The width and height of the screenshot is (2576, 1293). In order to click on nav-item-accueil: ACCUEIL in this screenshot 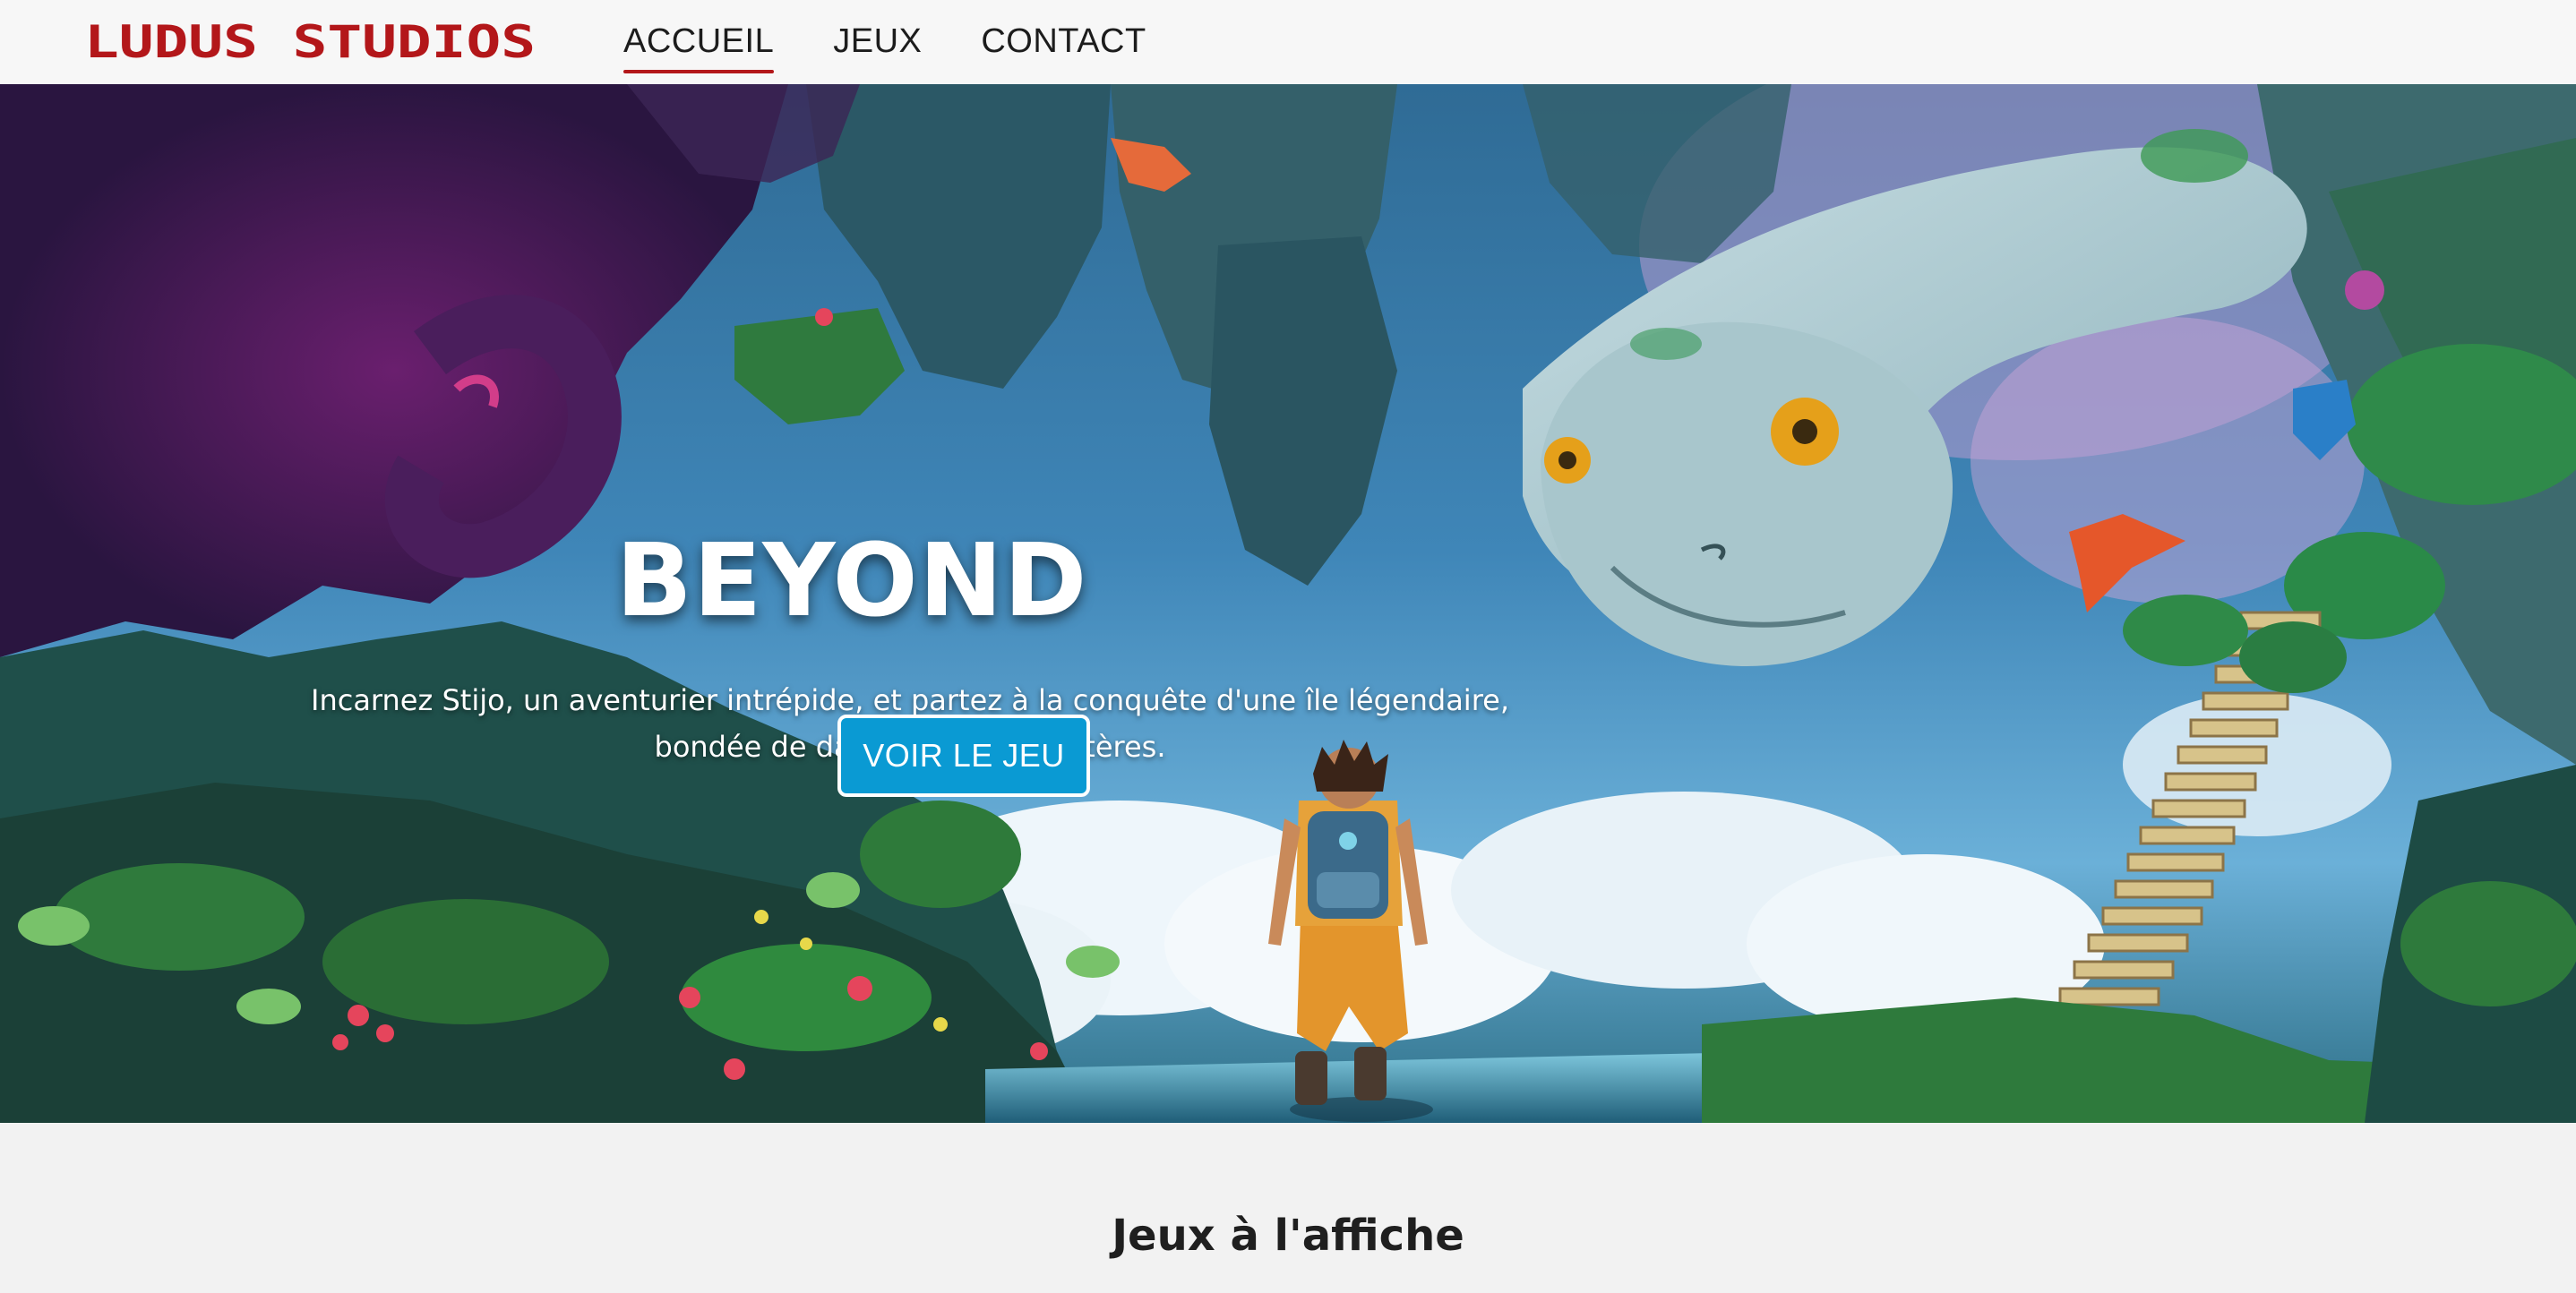, I will do `click(699, 47)`.